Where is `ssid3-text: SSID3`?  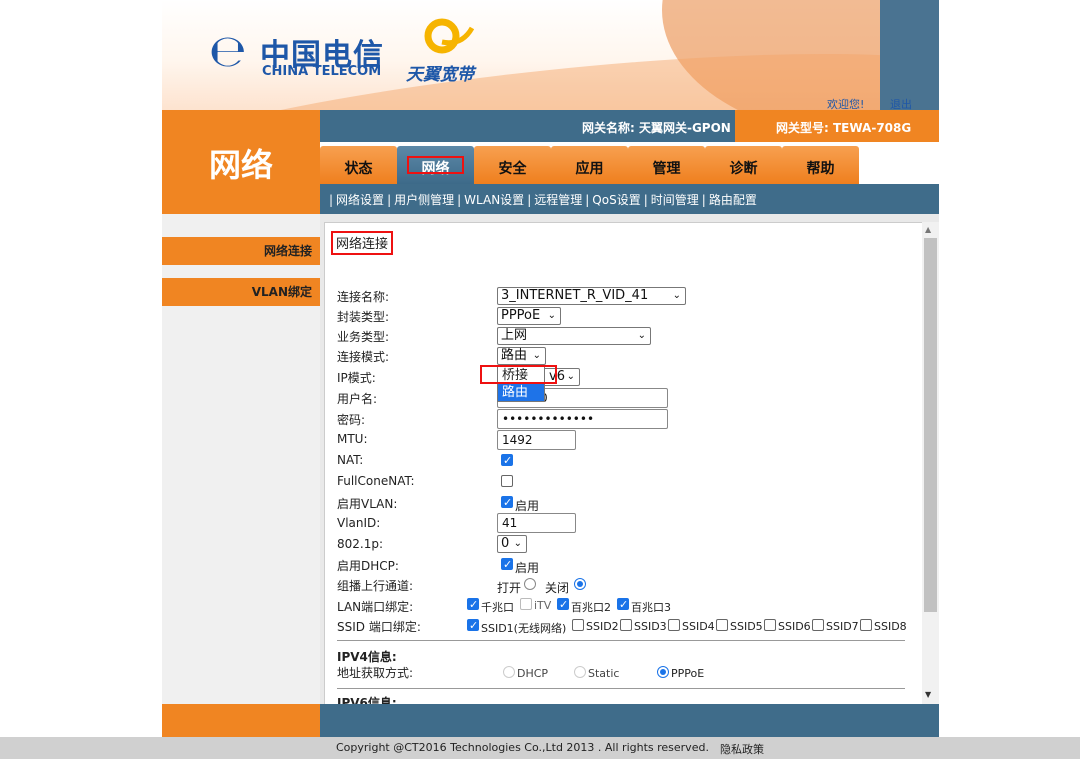
ssid3-text: SSID3 is located at coordinates (650, 626).